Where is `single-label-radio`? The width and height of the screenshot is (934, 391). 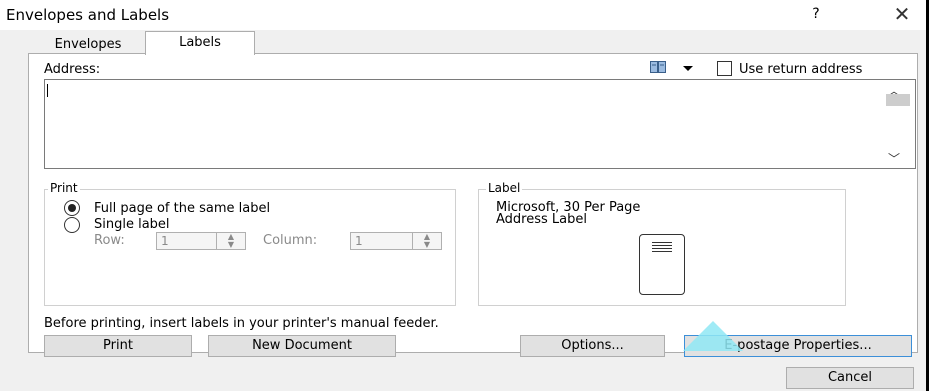
single-label-radio is located at coordinates (72, 225).